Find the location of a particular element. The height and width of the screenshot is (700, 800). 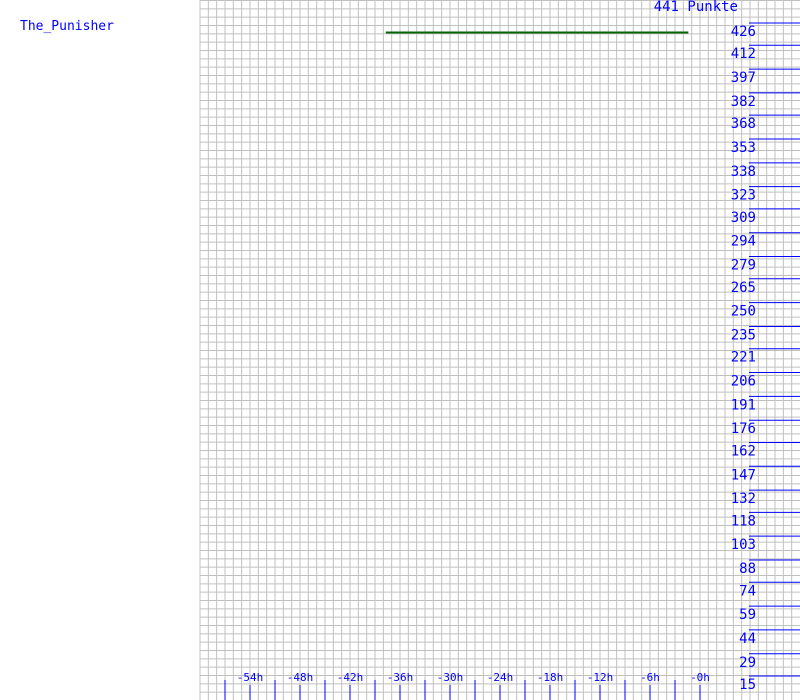

x-tick-label: -36h is located at coordinates (400, 677).